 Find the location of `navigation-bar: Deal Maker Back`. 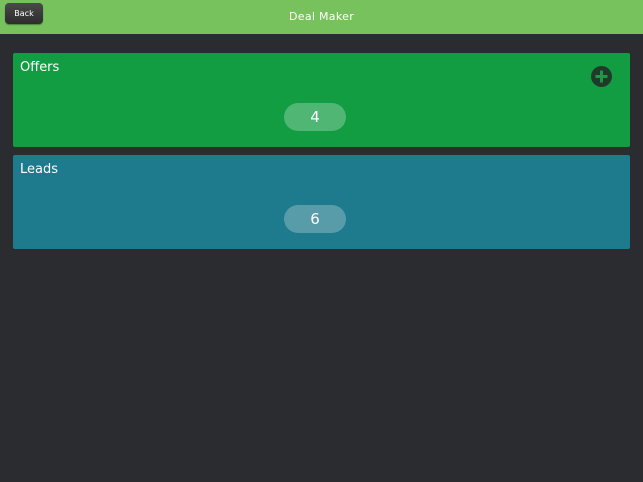

navigation-bar: Deal Maker Back is located at coordinates (321, 17).